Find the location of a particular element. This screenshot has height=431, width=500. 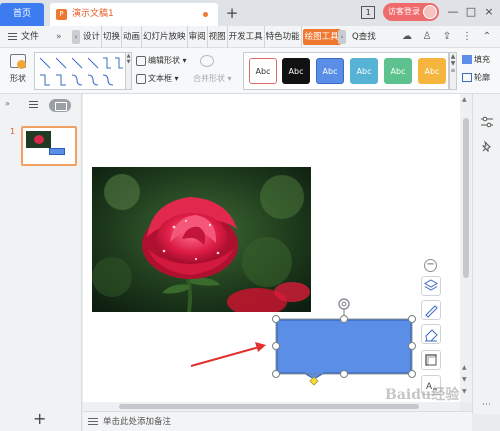

style-option-2: Abc is located at coordinates (296, 71).